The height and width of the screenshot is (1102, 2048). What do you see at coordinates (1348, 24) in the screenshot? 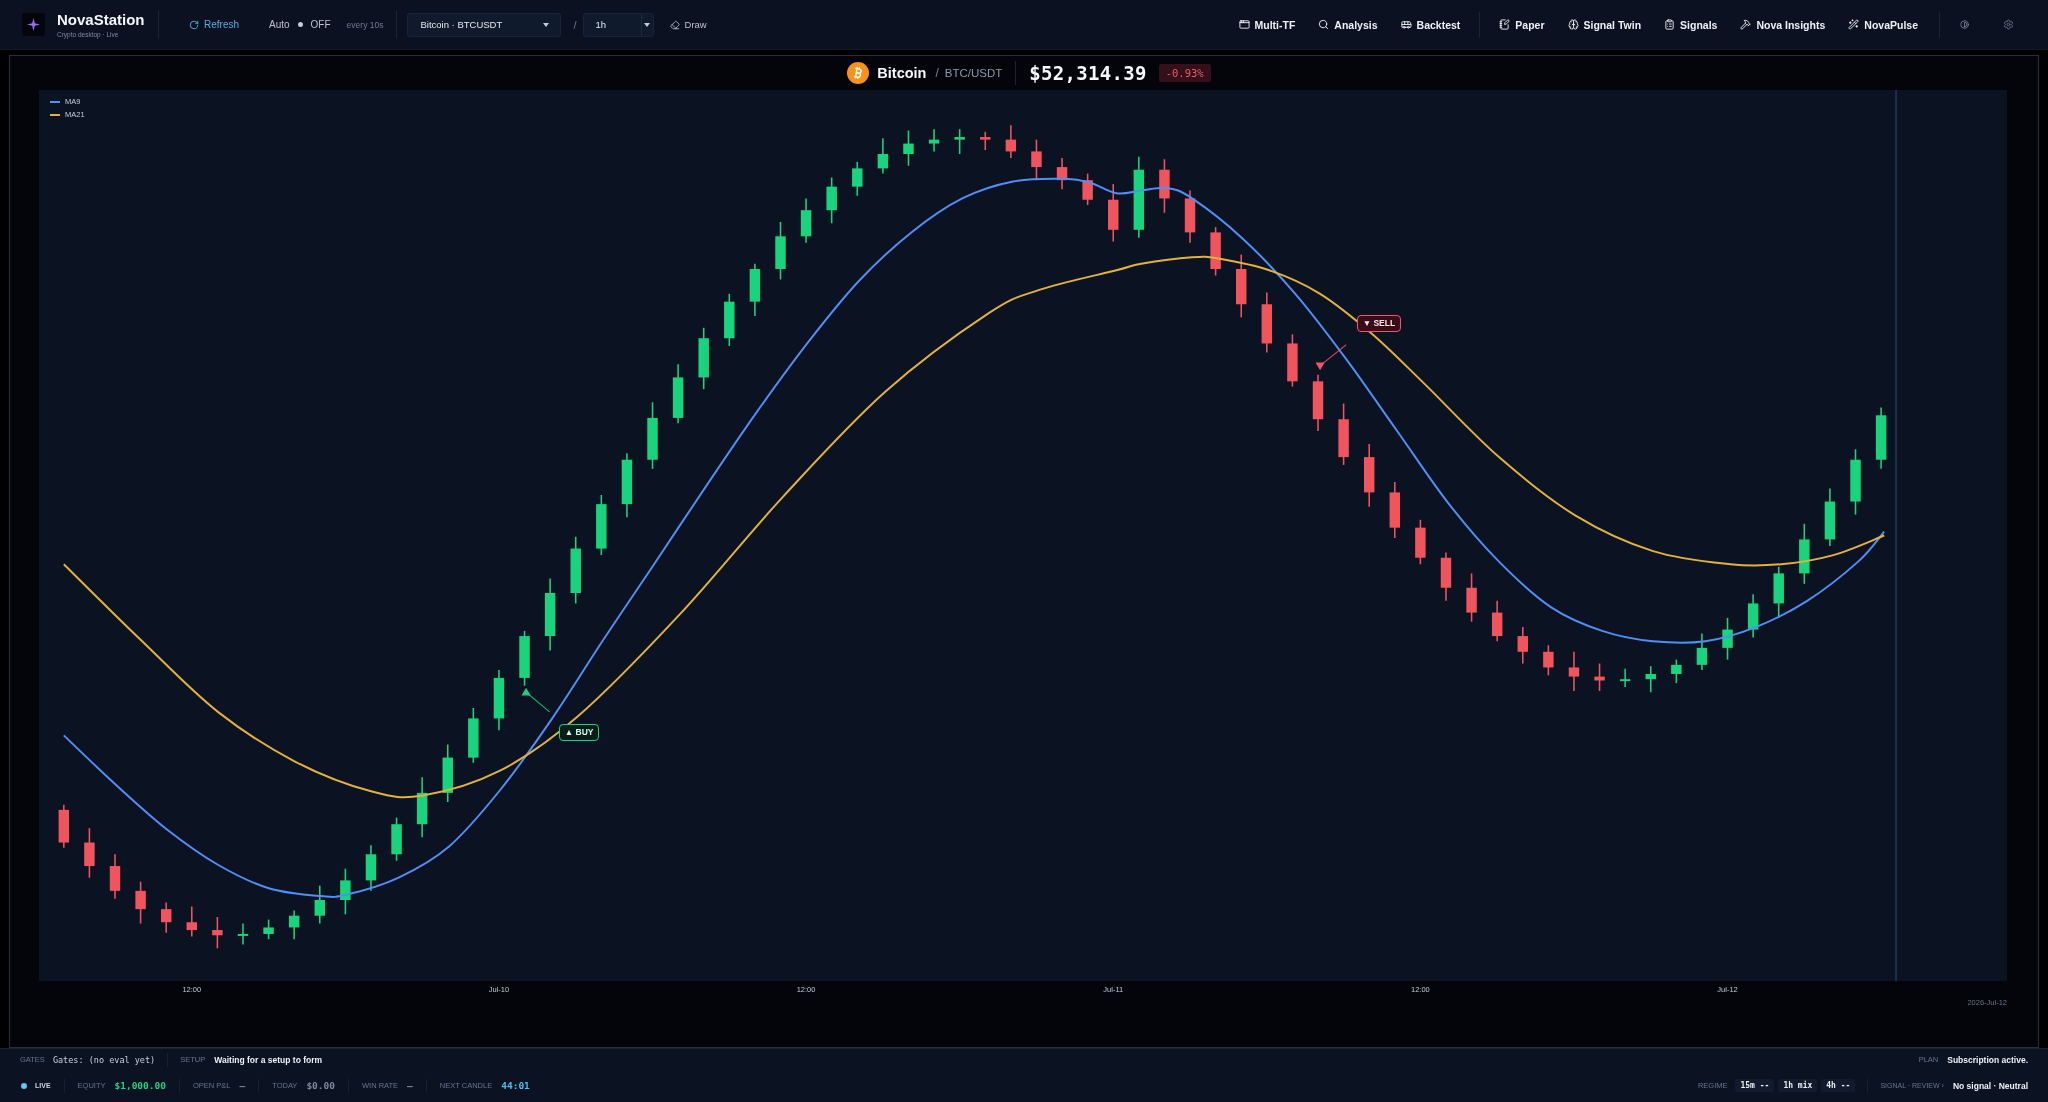
I see `nav-button: Analysis` at bounding box center [1348, 24].